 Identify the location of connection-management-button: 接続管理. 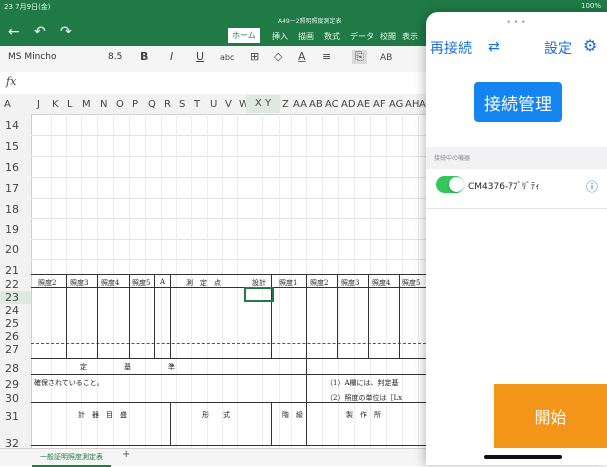
(518, 102).